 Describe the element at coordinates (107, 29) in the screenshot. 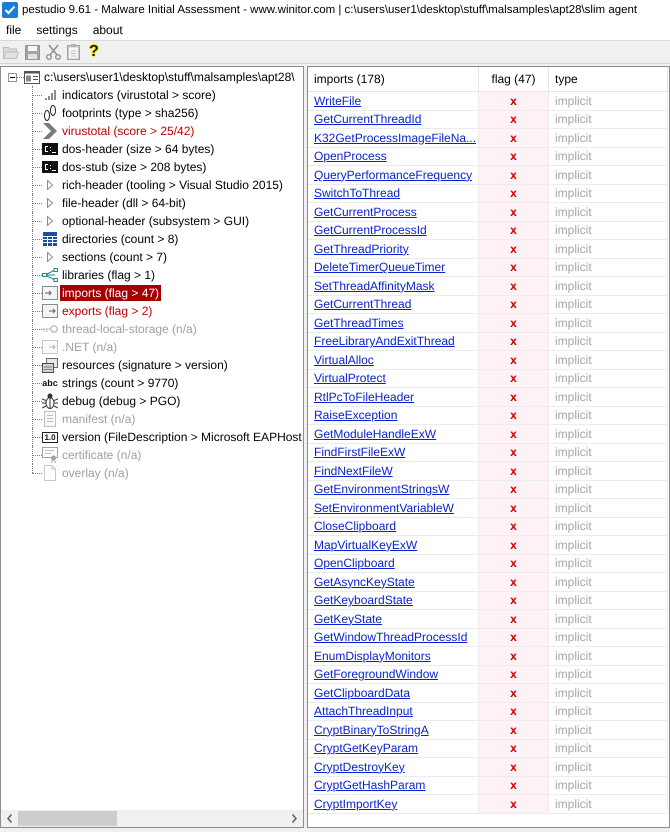

I see `menu-item: about` at that location.